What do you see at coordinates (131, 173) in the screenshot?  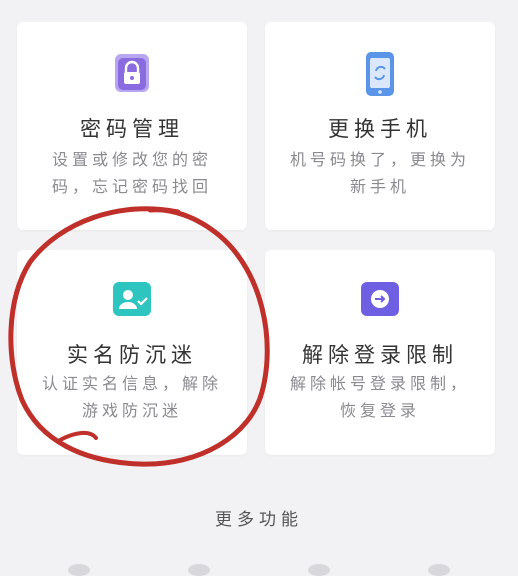 I see `card-description: 设置或修改您的密码，忘记密码找回` at bounding box center [131, 173].